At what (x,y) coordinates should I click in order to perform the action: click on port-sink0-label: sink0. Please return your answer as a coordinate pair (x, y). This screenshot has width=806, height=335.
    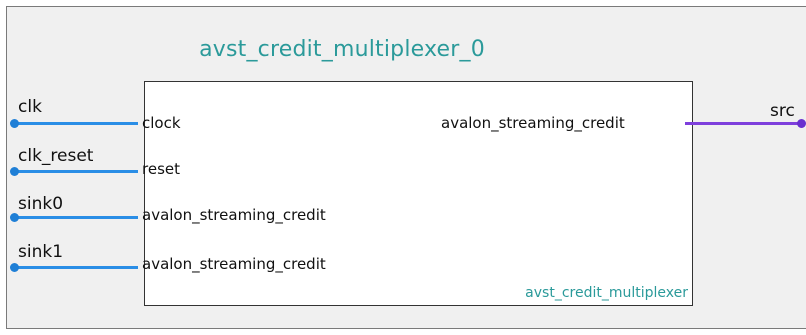
    Looking at the image, I should click on (41, 204).